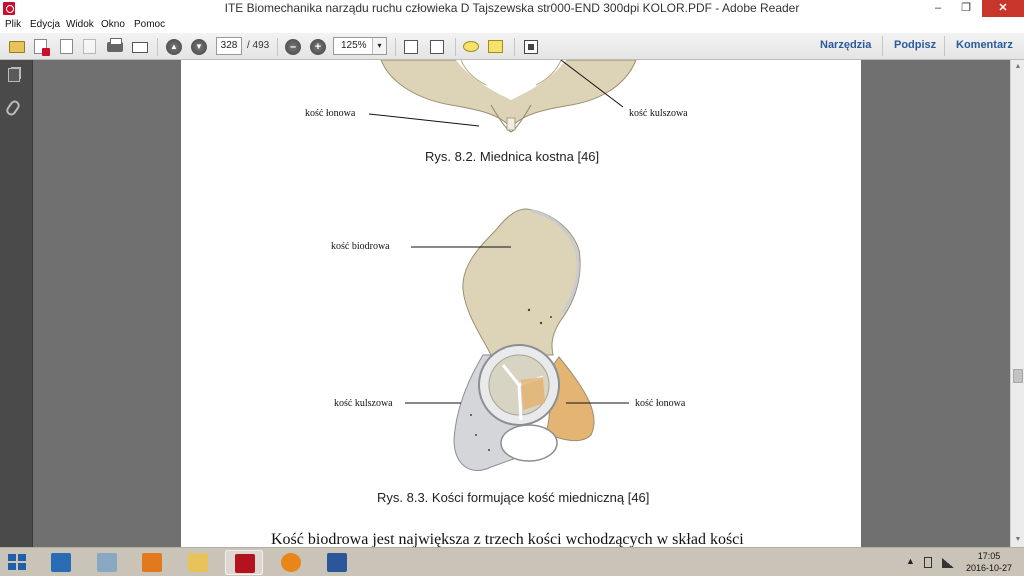 This screenshot has width=1024, height=576. I want to click on fit-width-icon, so click(437, 47).